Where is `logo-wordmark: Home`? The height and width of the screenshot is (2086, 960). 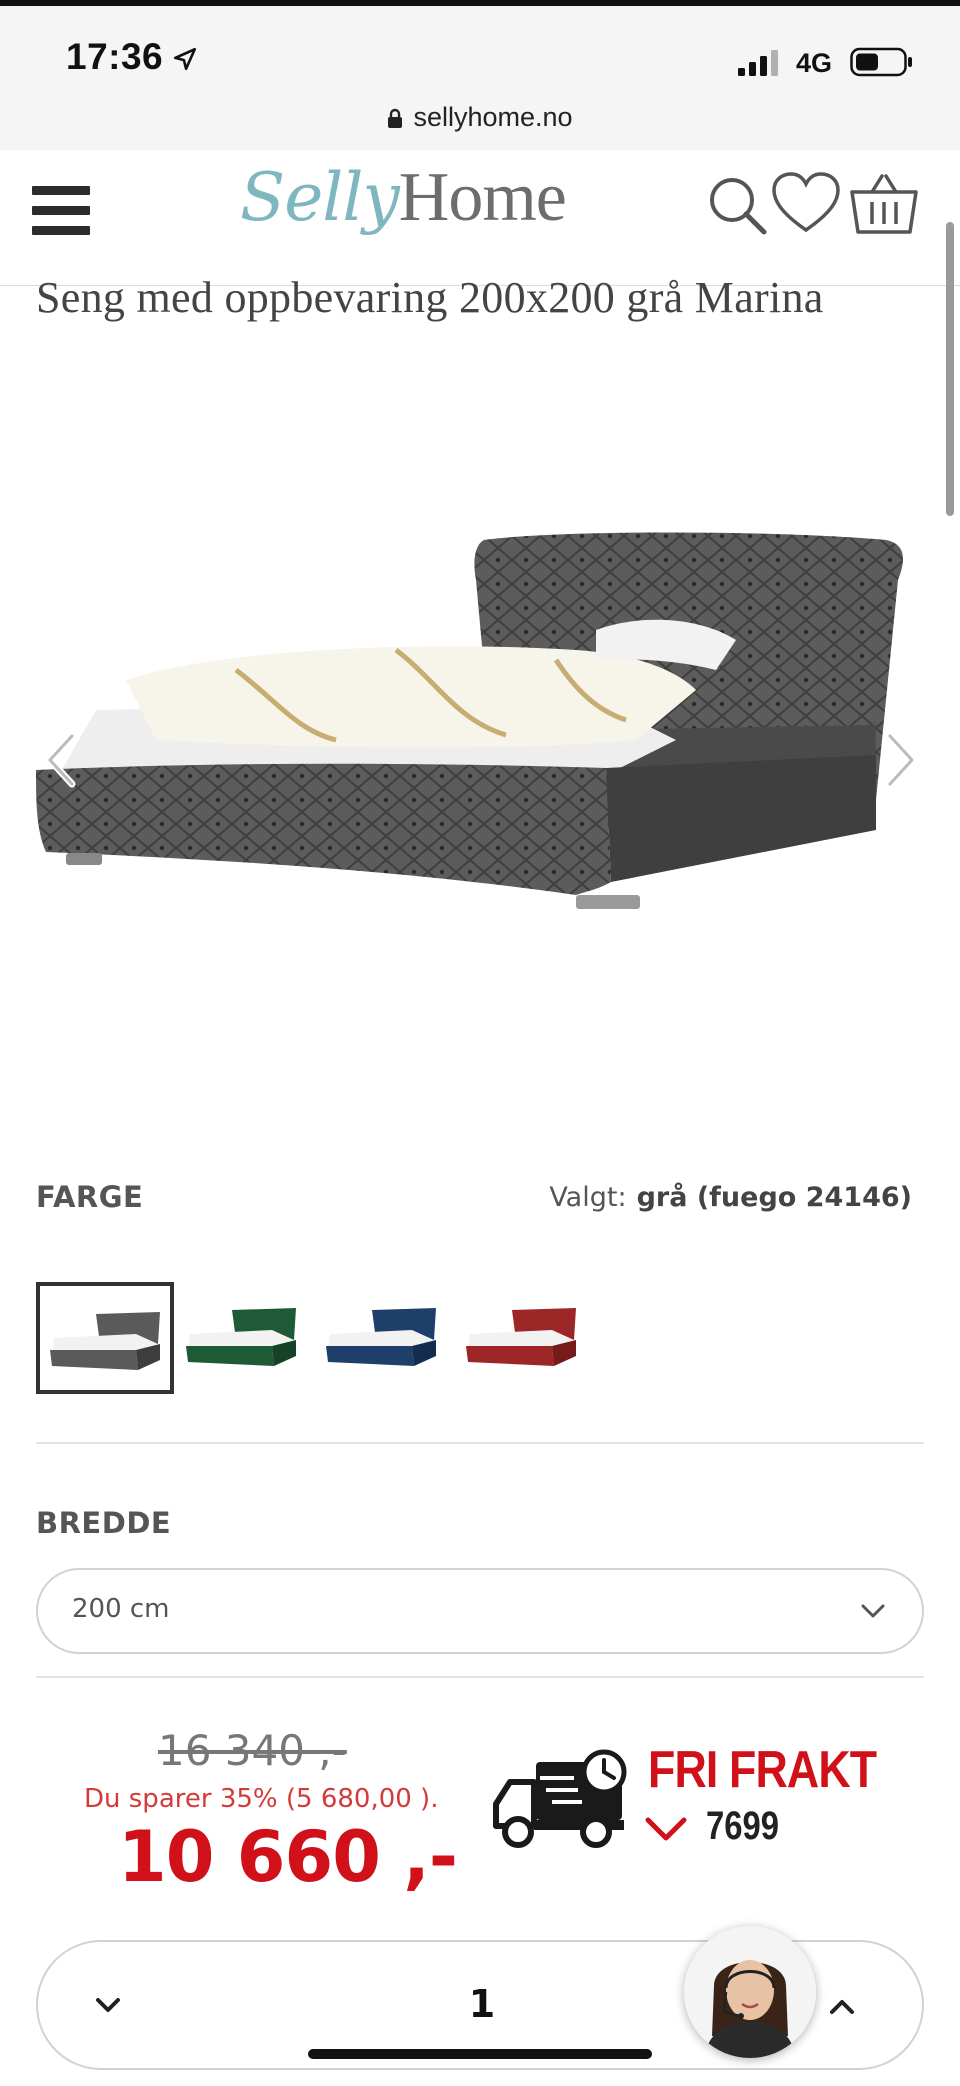 logo-wordmark: Home is located at coordinates (482, 197).